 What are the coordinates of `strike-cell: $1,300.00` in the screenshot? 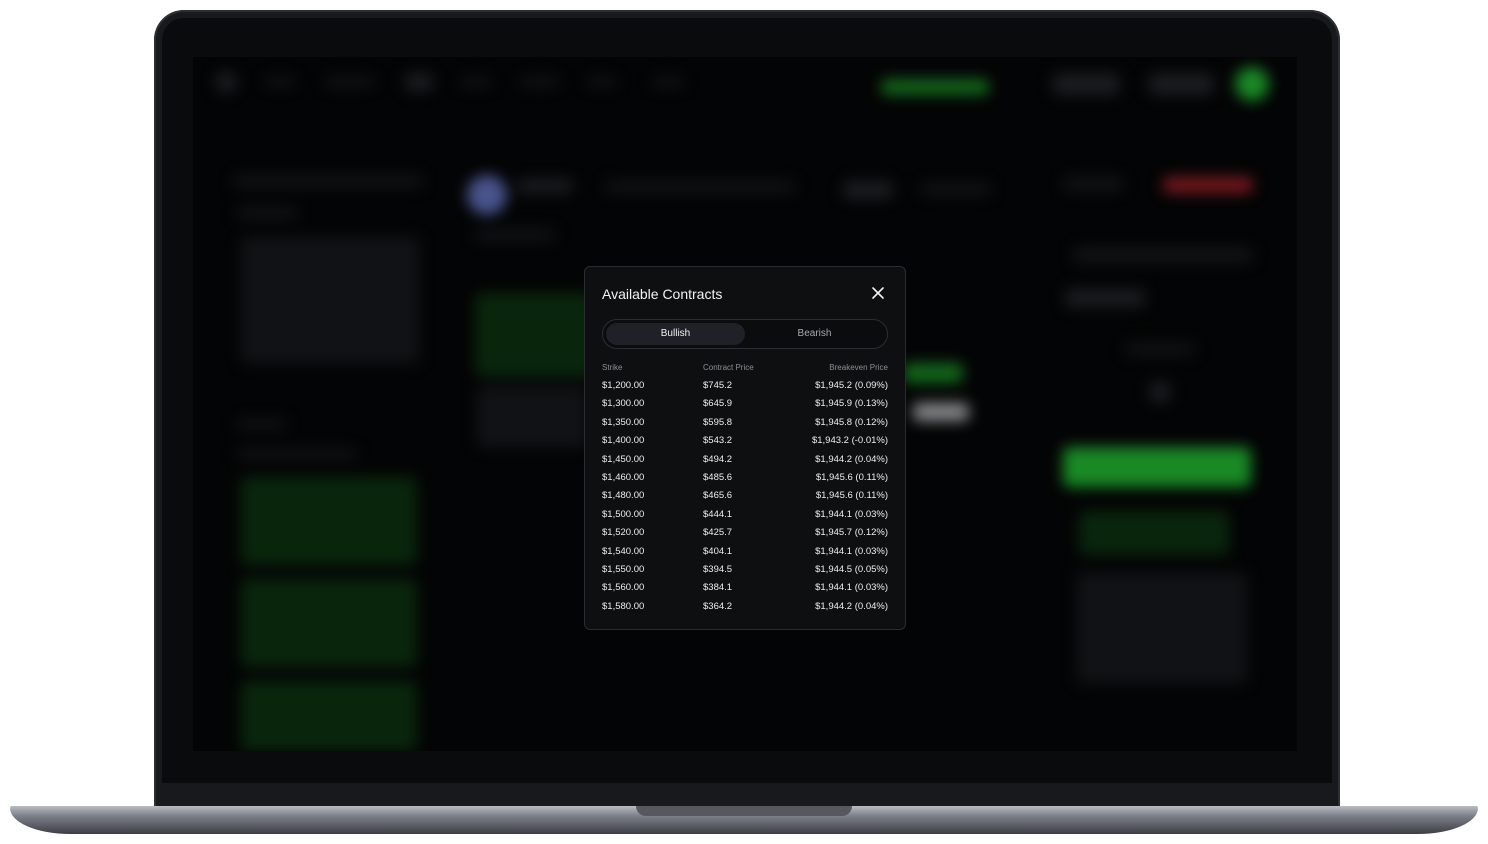 It's located at (623, 404).